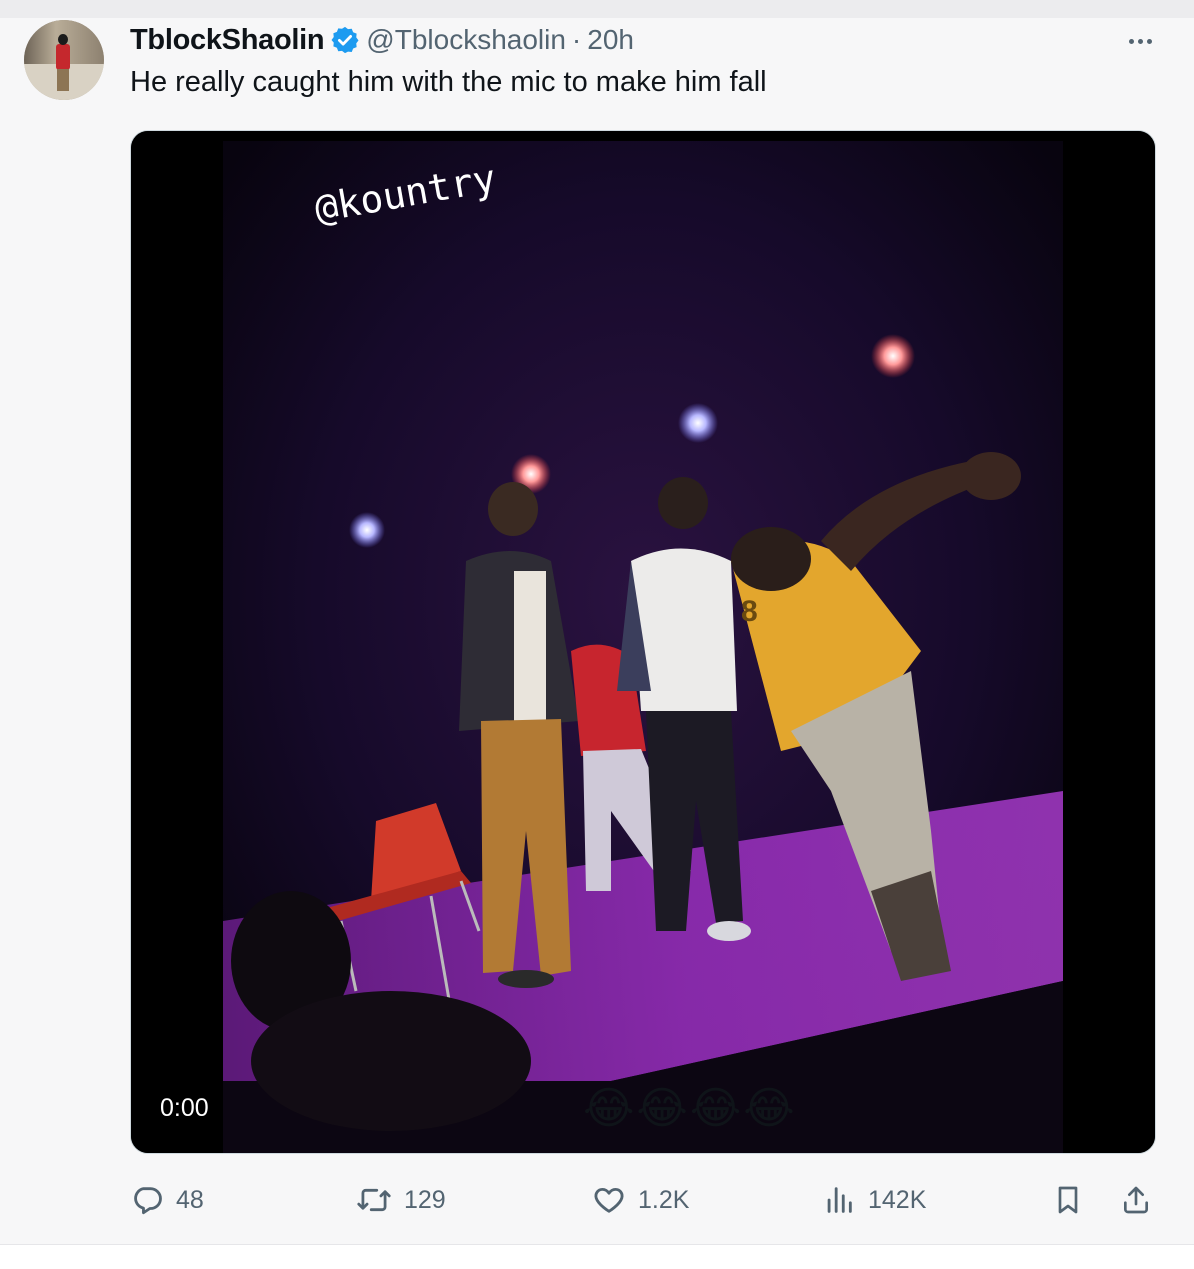 The height and width of the screenshot is (1269, 1194). What do you see at coordinates (897, 1199) in the screenshot?
I see `views-count: 142K` at bounding box center [897, 1199].